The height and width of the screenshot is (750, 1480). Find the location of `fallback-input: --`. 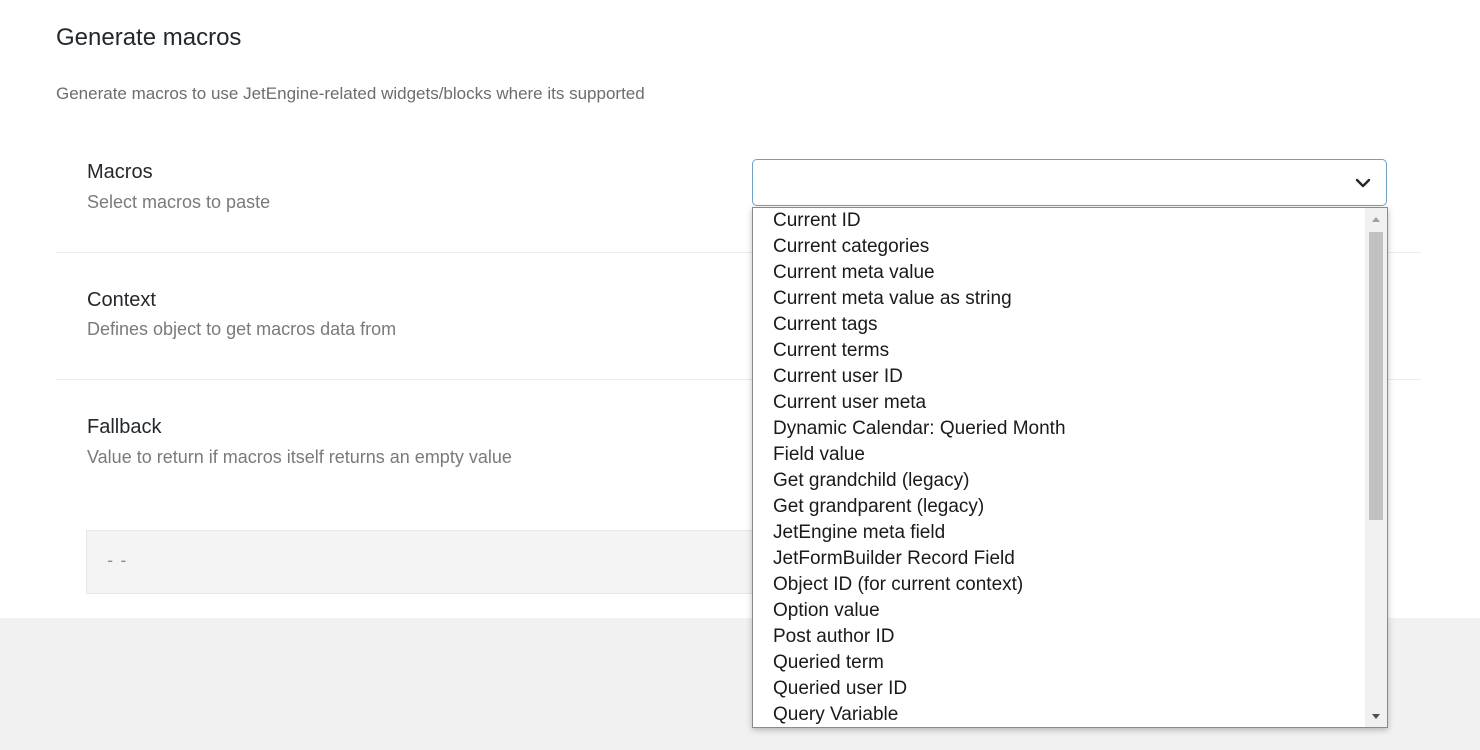

fallback-input: -- is located at coordinates (426, 562).